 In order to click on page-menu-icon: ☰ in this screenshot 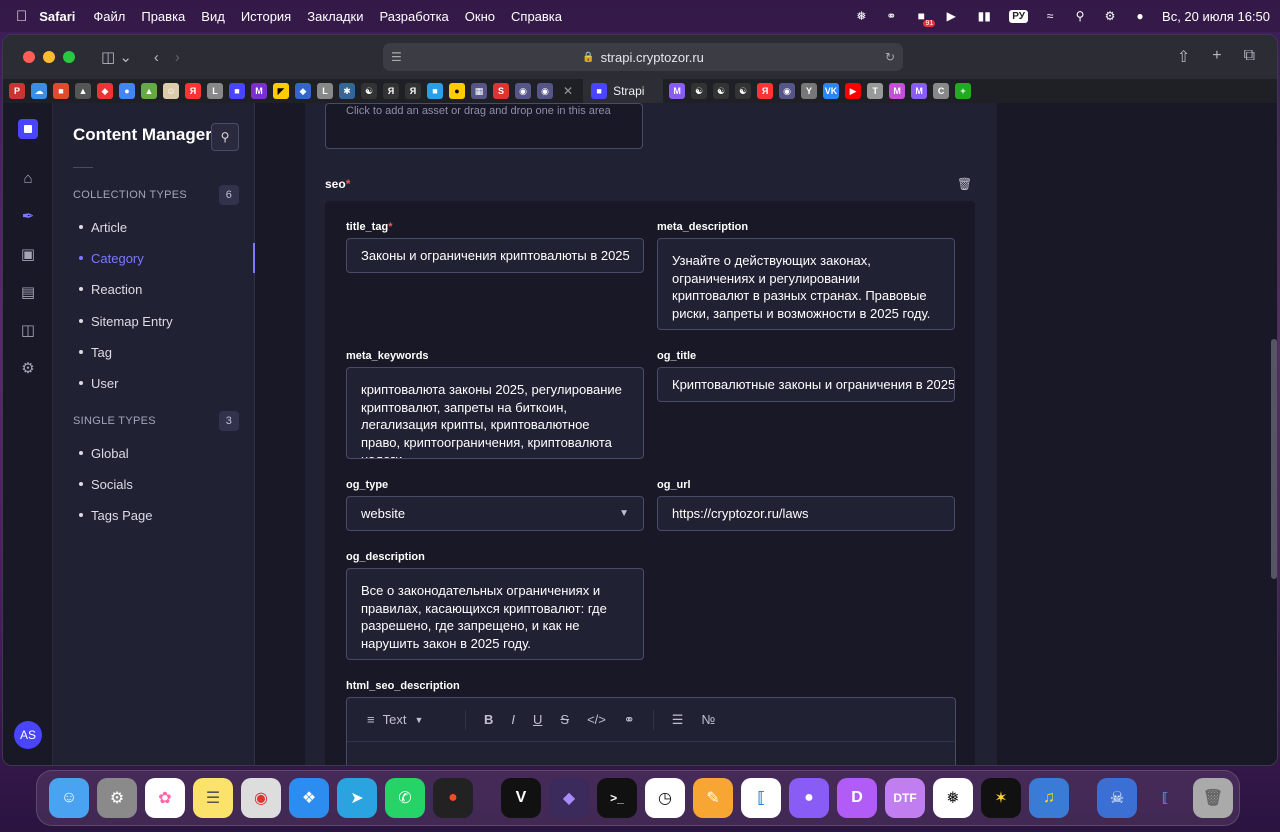, I will do `click(396, 57)`.